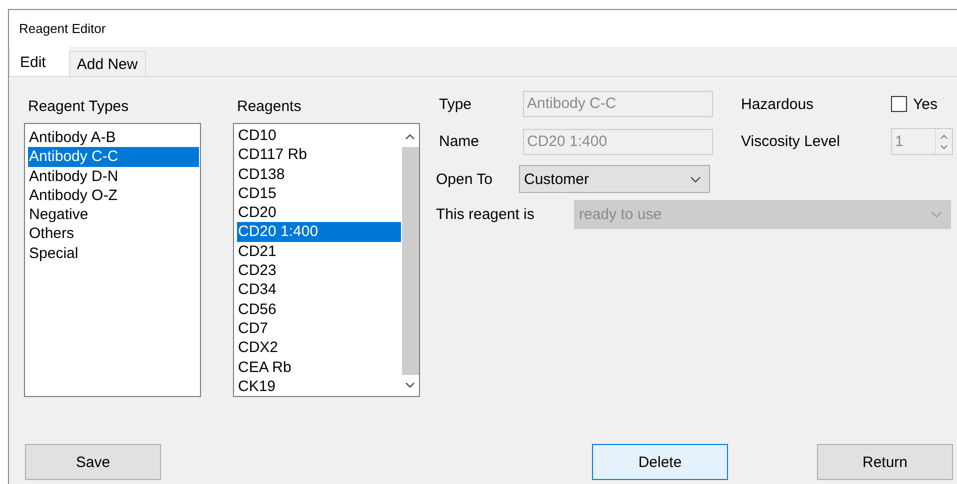 The width and height of the screenshot is (957, 484). I want to click on action-button: Return, so click(885, 462).